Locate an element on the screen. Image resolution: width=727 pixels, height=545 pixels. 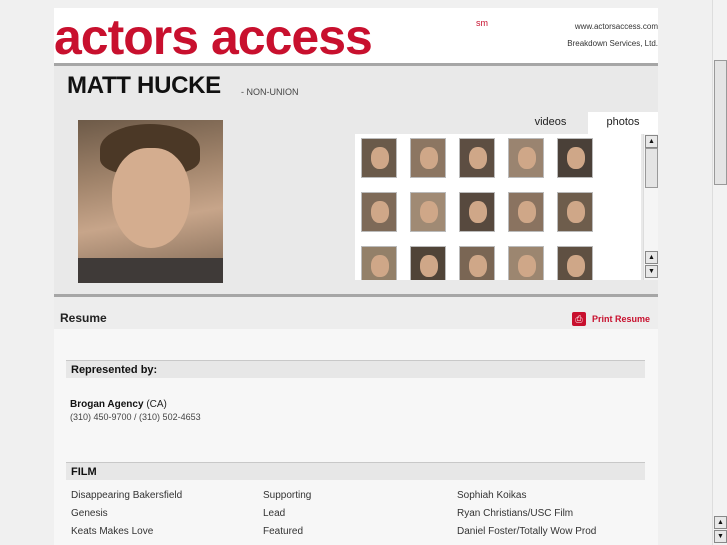
film-title: Keats Makes Love is located at coordinates (112, 531).